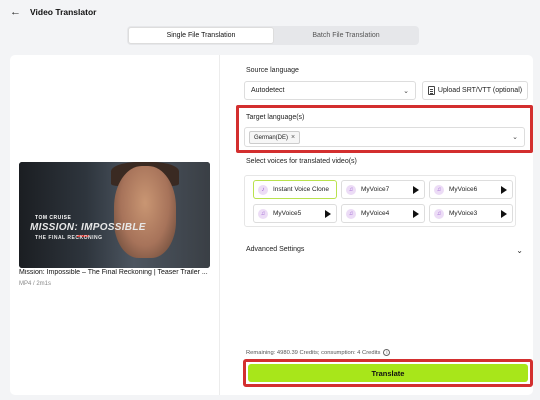  What do you see at coordinates (15, 12) in the screenshot?
I see `arrow-left-icon: ←` at bounding box center [15, 12].